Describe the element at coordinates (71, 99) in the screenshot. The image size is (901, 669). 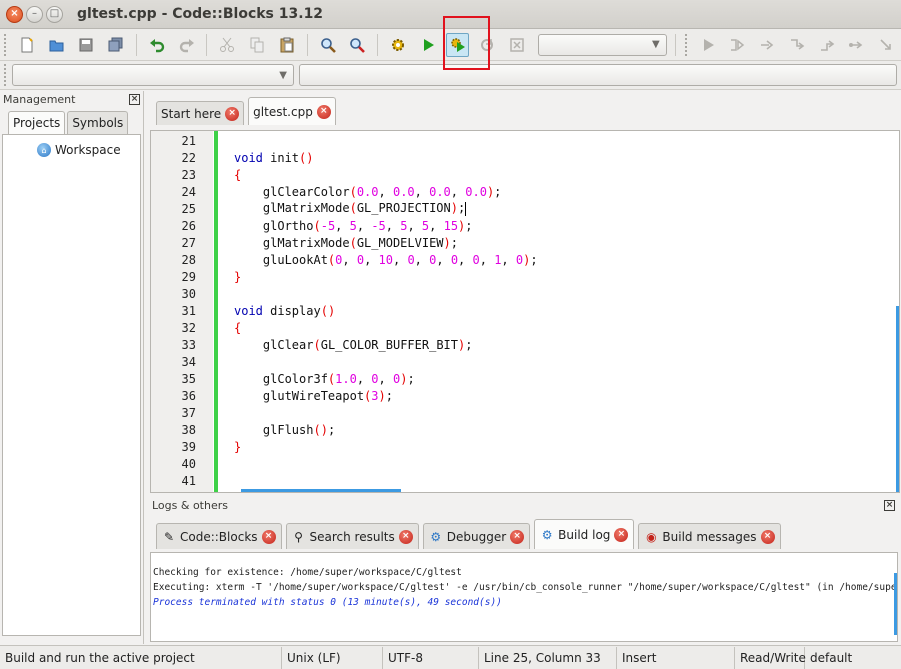
I see `management-header: Management ×` at that location.